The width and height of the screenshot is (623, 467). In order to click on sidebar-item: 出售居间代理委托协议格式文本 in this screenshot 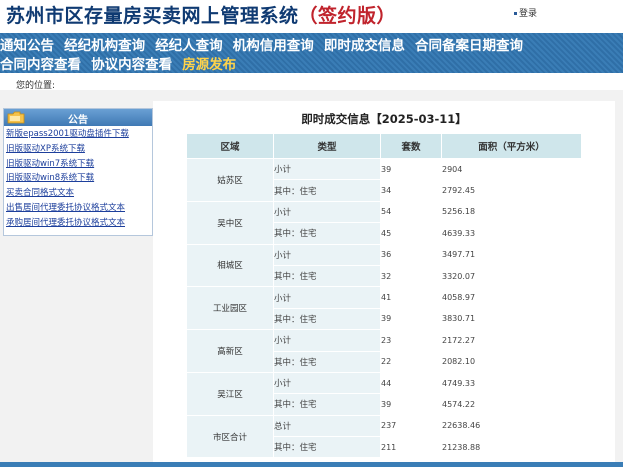, I will do `click(79, 208)`.